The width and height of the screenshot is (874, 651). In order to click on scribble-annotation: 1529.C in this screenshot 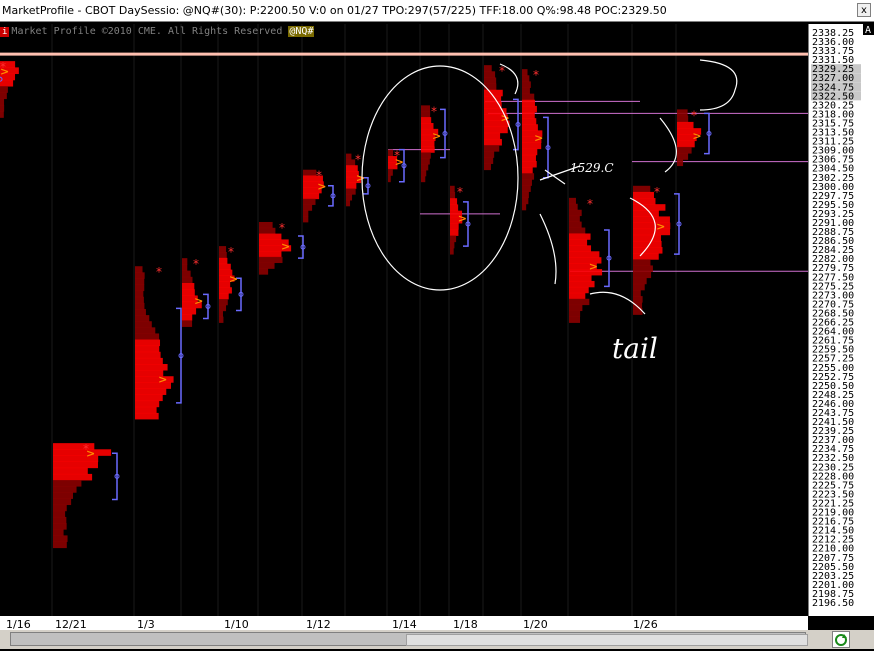, I will do `click(592, 168)`.